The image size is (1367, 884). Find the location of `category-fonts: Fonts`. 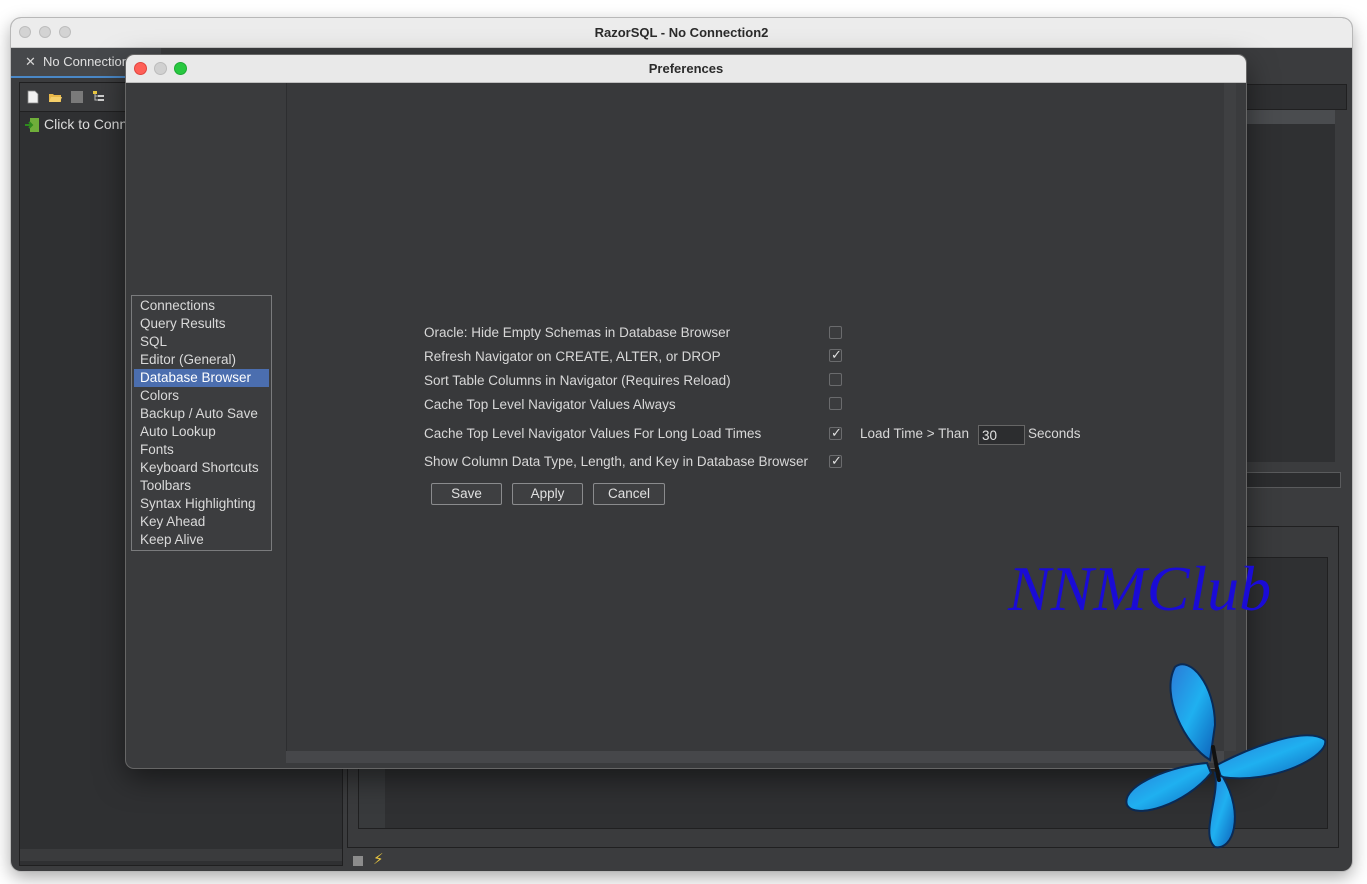

category-fonts: Fonts is located at coordinates (201, 450).